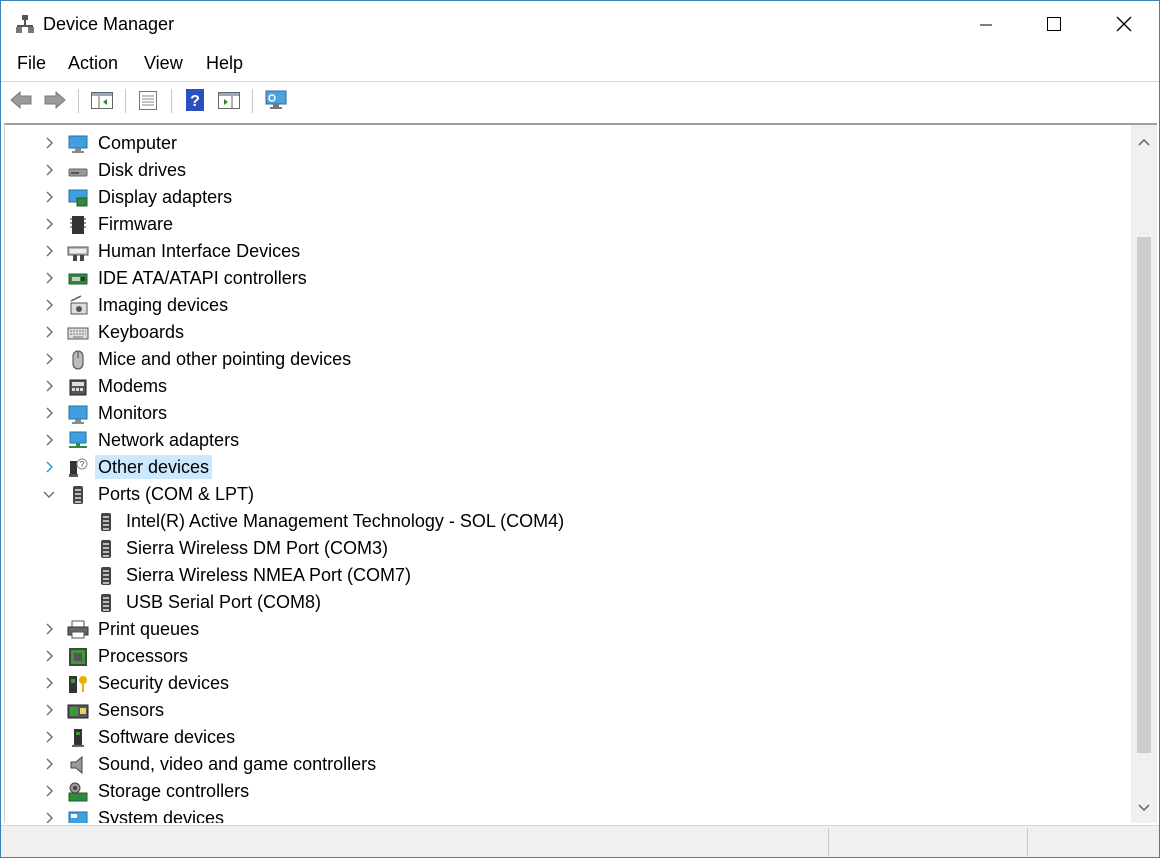 The height and width of the screenshot is (858, 1160). I want to click on tree-item-label: System devices, so click(161, 814).